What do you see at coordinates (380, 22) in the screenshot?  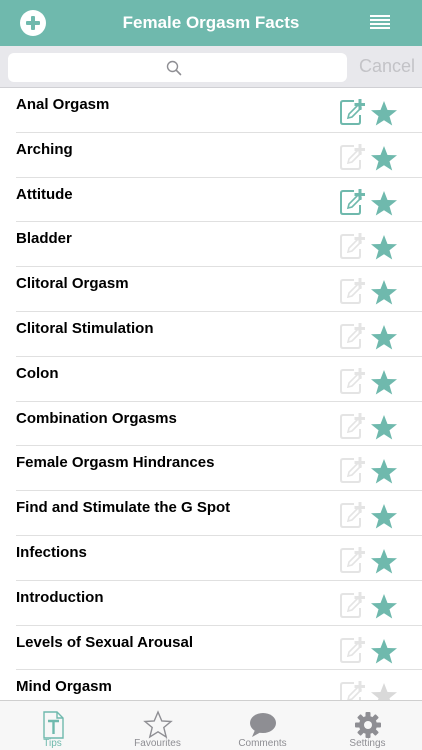 I see `hamburger-menu-icon` at bounding box center [380, 22].